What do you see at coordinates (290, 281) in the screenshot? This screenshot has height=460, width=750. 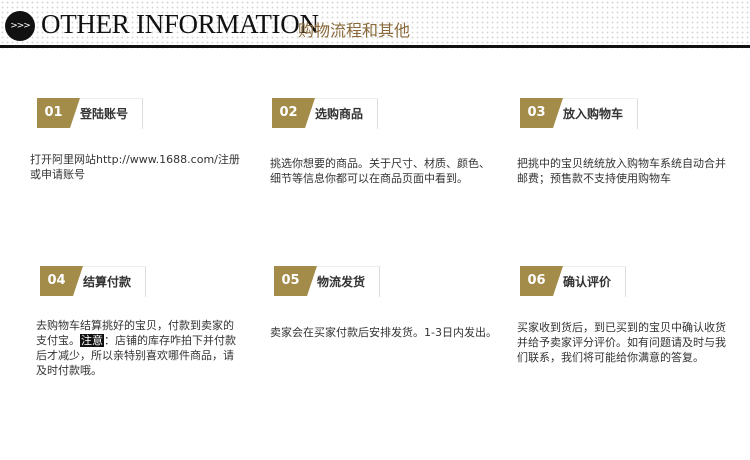 I see `step-number: 05` at bounding box center [290, 281].